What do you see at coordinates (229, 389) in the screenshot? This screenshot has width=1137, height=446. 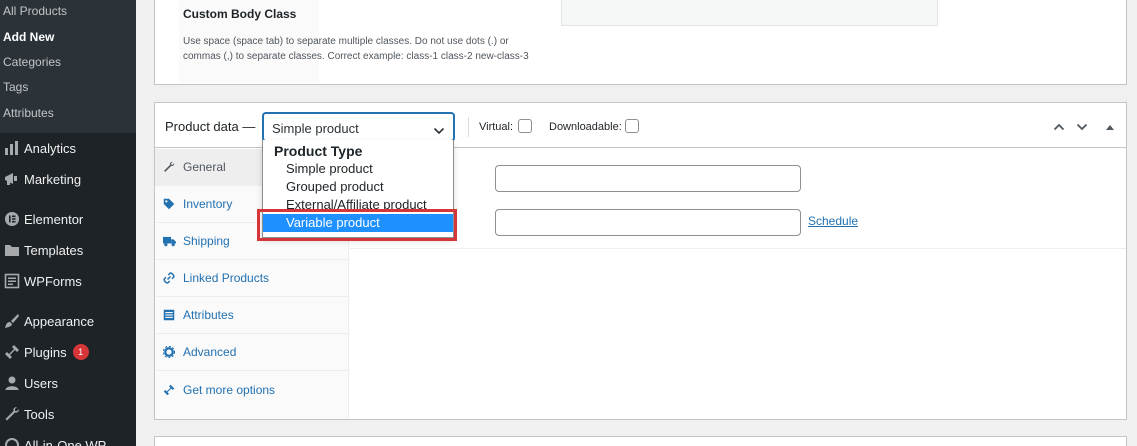 I see `tab-label: Get more options` at bounding box center [229, 389].